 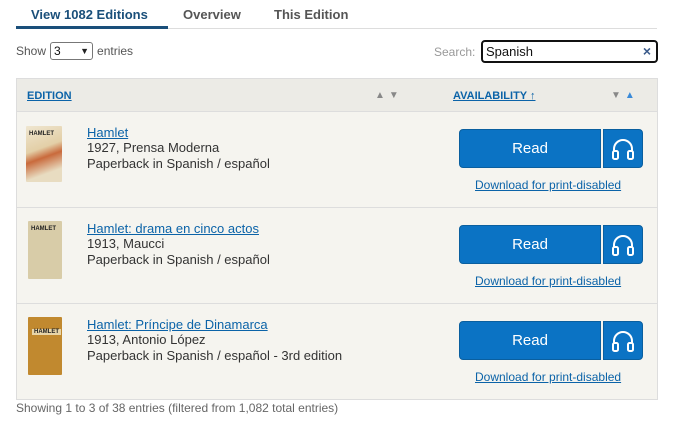 I want to click on edition-sort-icon: ▲▼, so click(x=389, y=95).